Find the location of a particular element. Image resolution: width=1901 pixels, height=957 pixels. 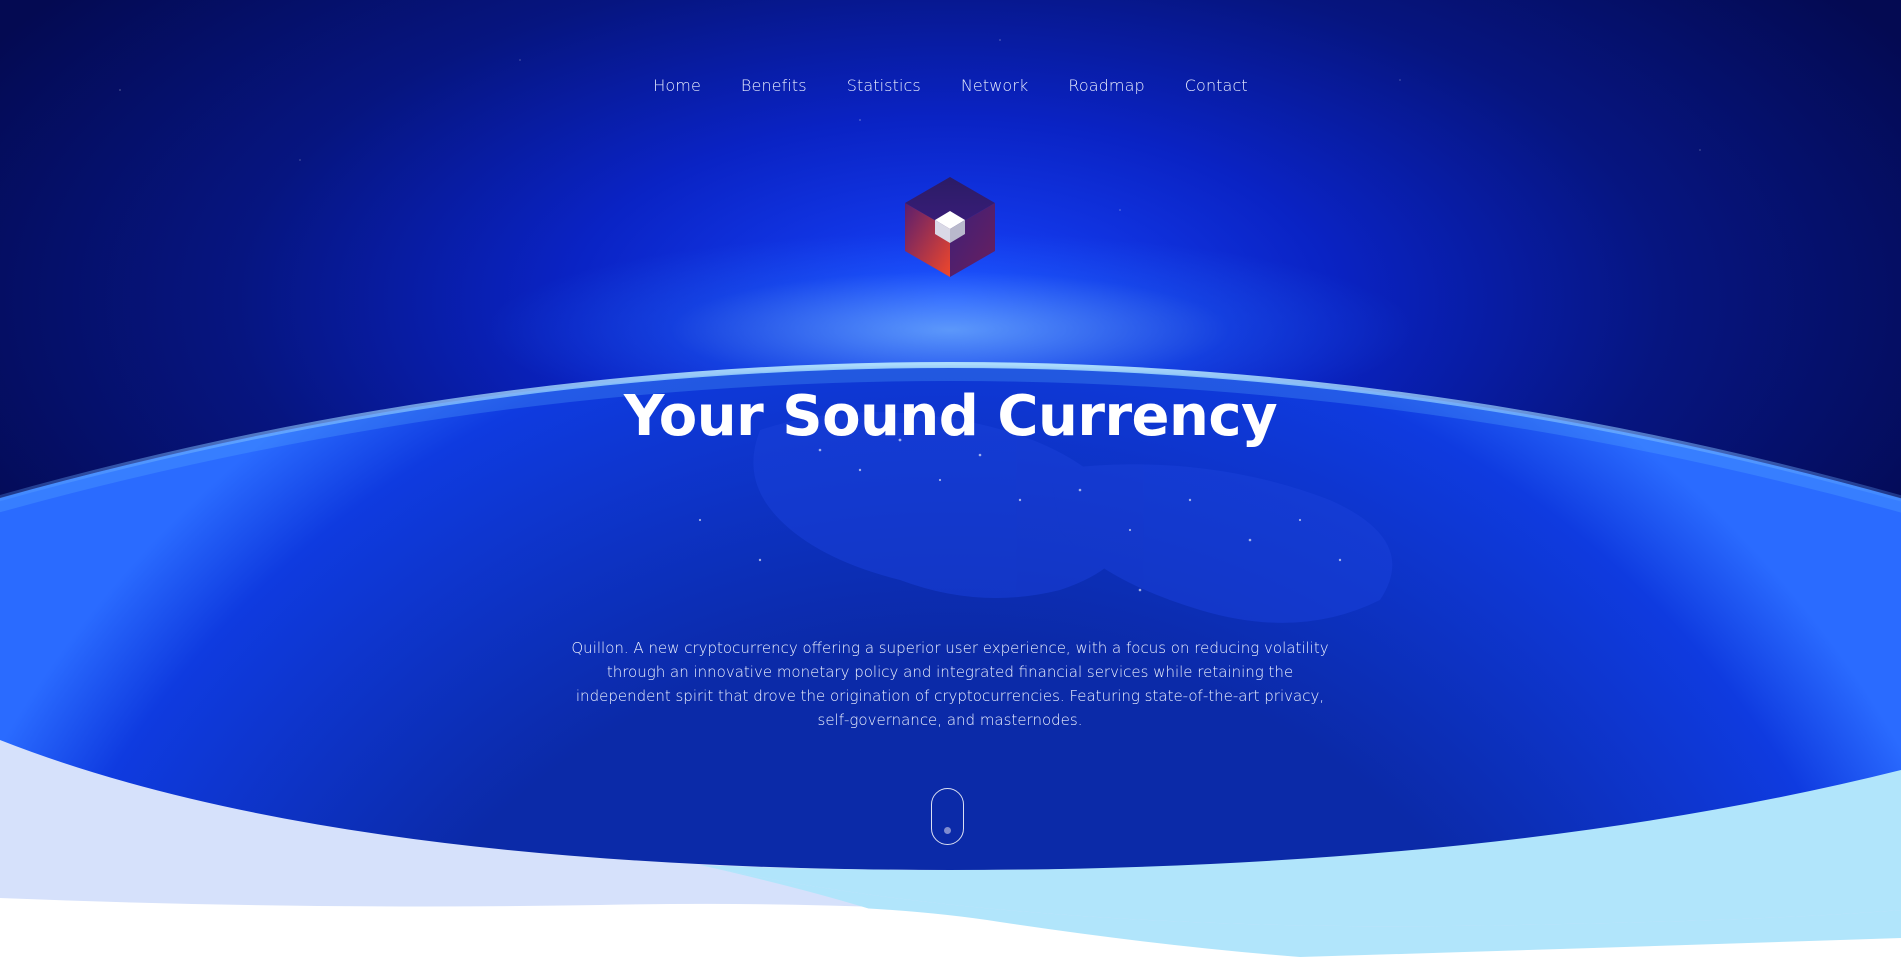

nav-item-statistics: Statistics is located at coordinates (884, 85).